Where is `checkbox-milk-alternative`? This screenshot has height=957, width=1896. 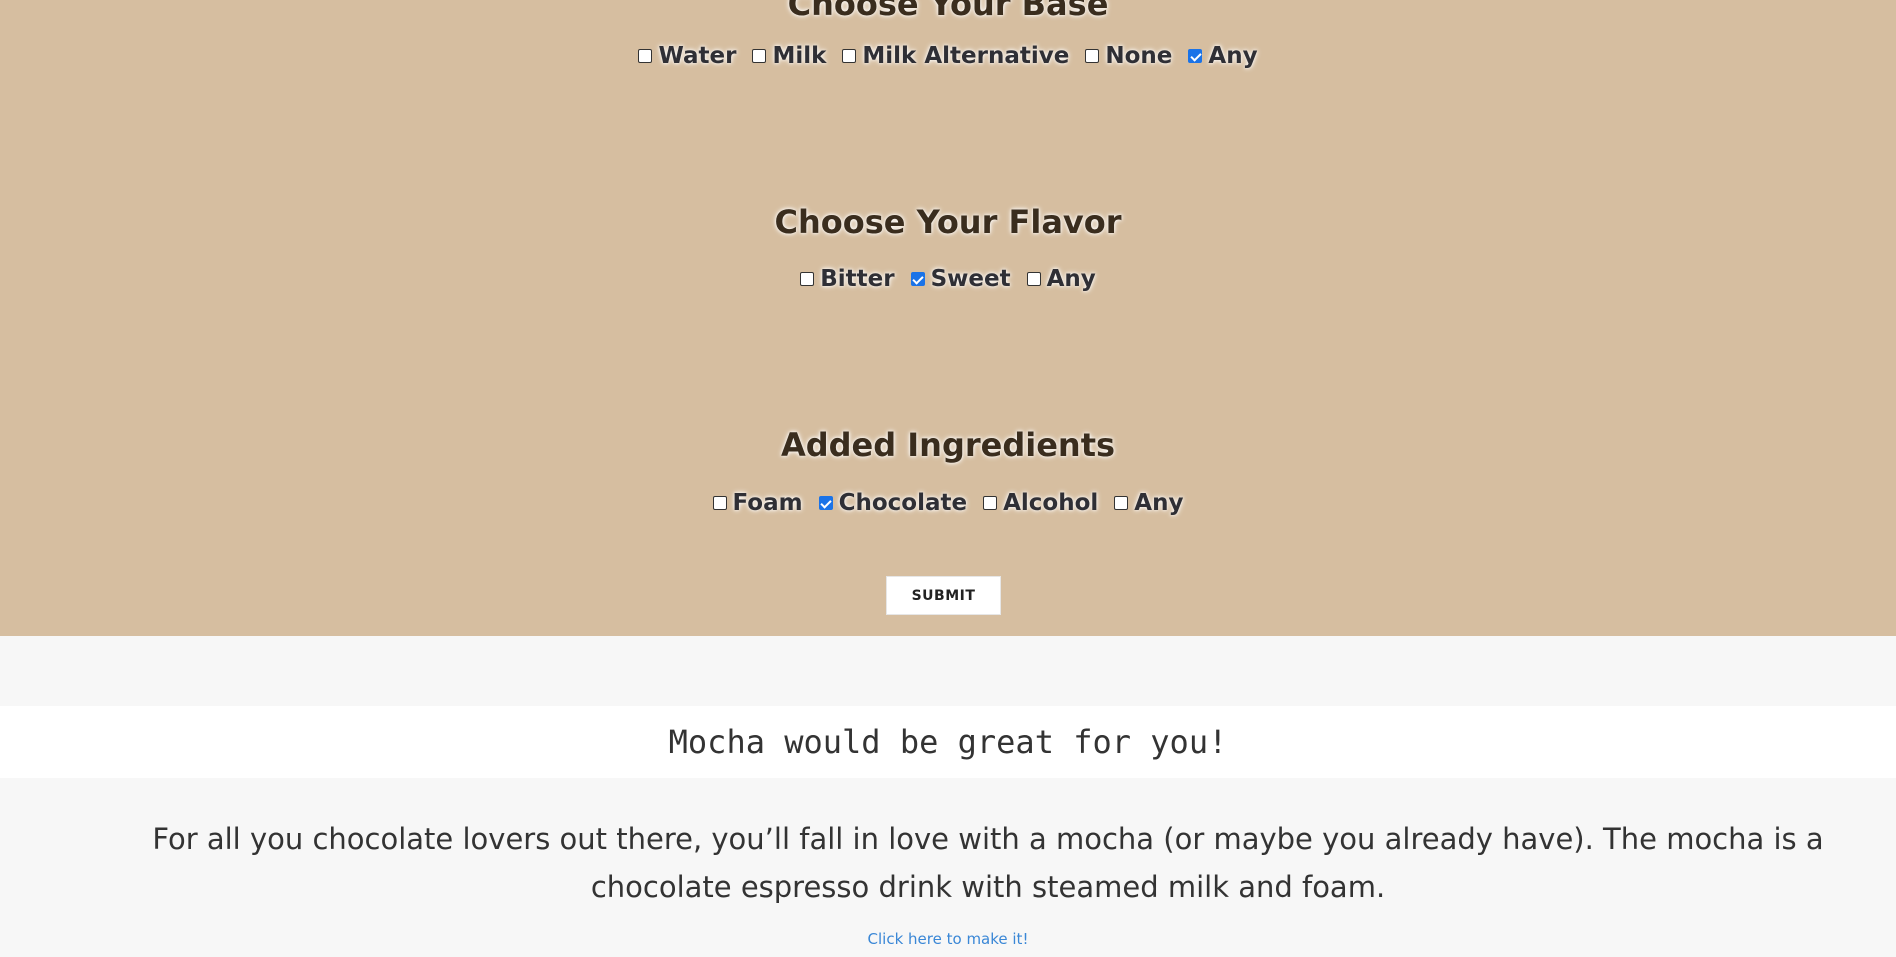
checkbox-milk-alternative is located at coordinates (849, 56).